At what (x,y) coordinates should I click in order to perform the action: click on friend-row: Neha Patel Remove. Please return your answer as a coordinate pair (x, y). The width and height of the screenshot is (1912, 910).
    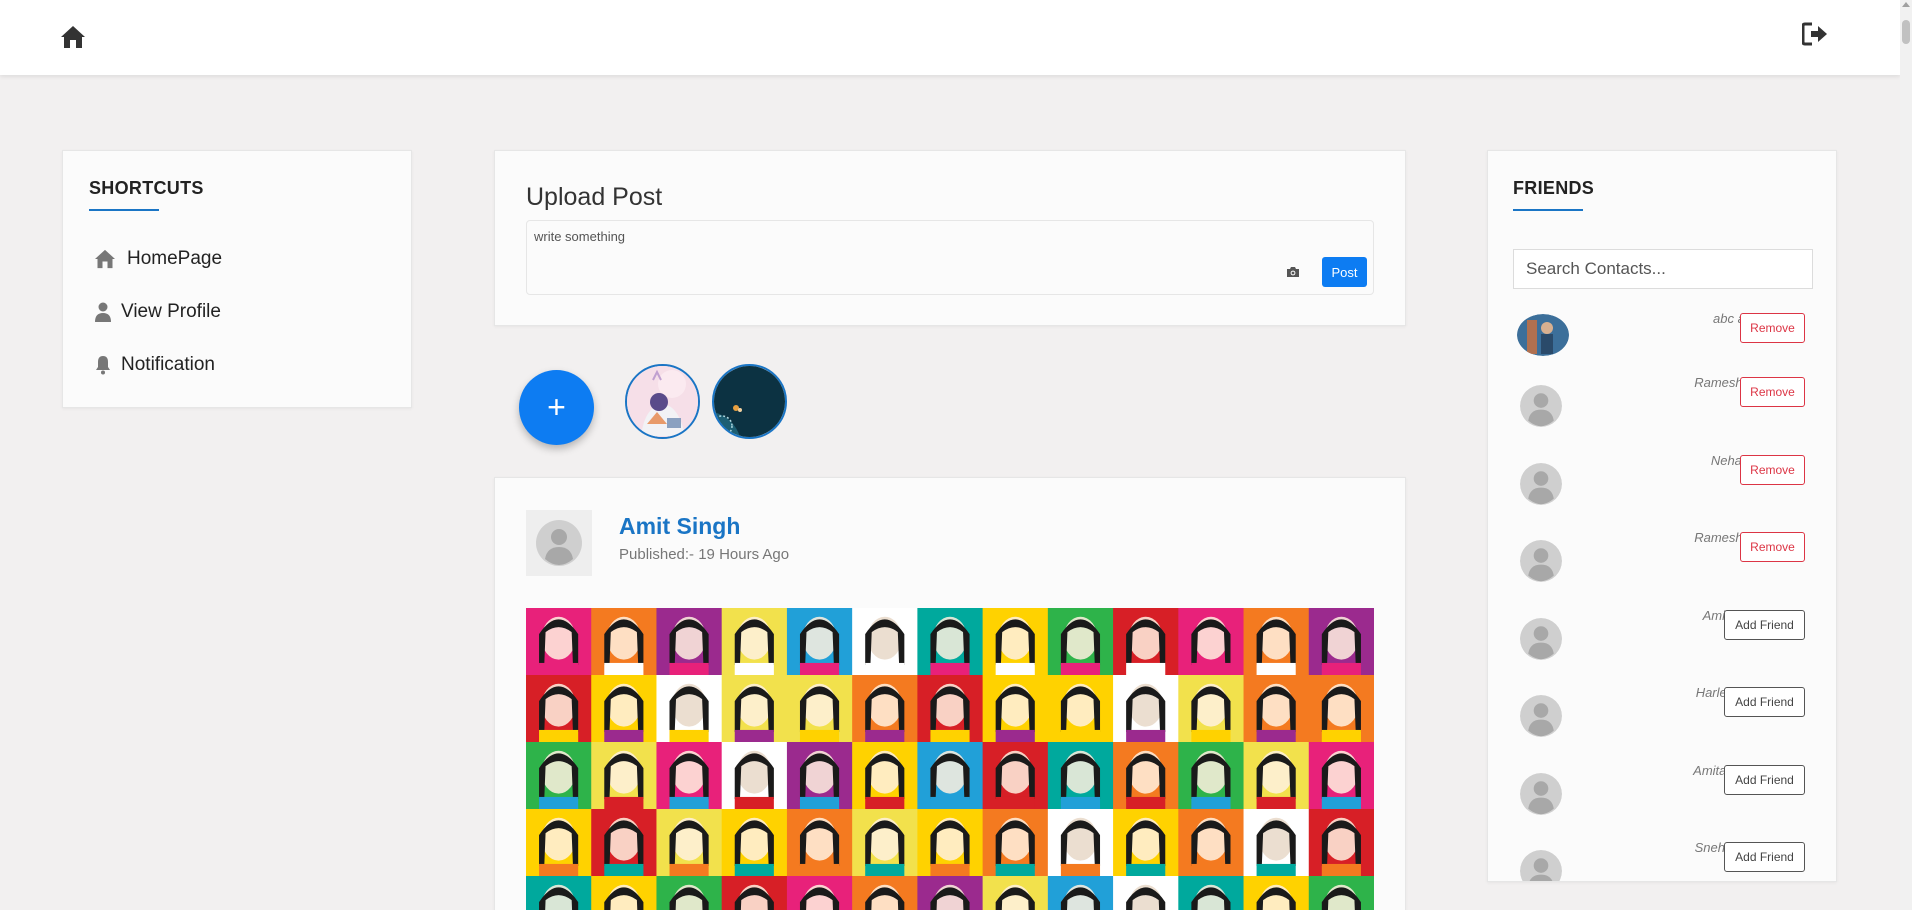
    Looking at the image, I should click on (1662, 483).